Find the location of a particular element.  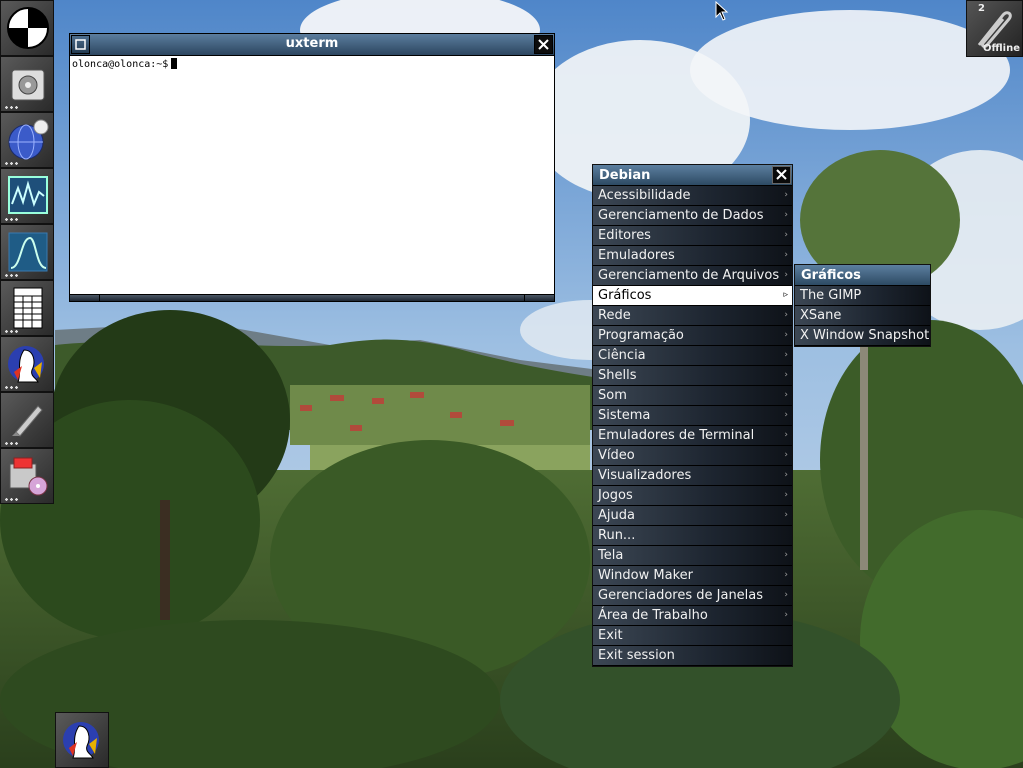

dock-app-wave is located at coordinates (27, 252).